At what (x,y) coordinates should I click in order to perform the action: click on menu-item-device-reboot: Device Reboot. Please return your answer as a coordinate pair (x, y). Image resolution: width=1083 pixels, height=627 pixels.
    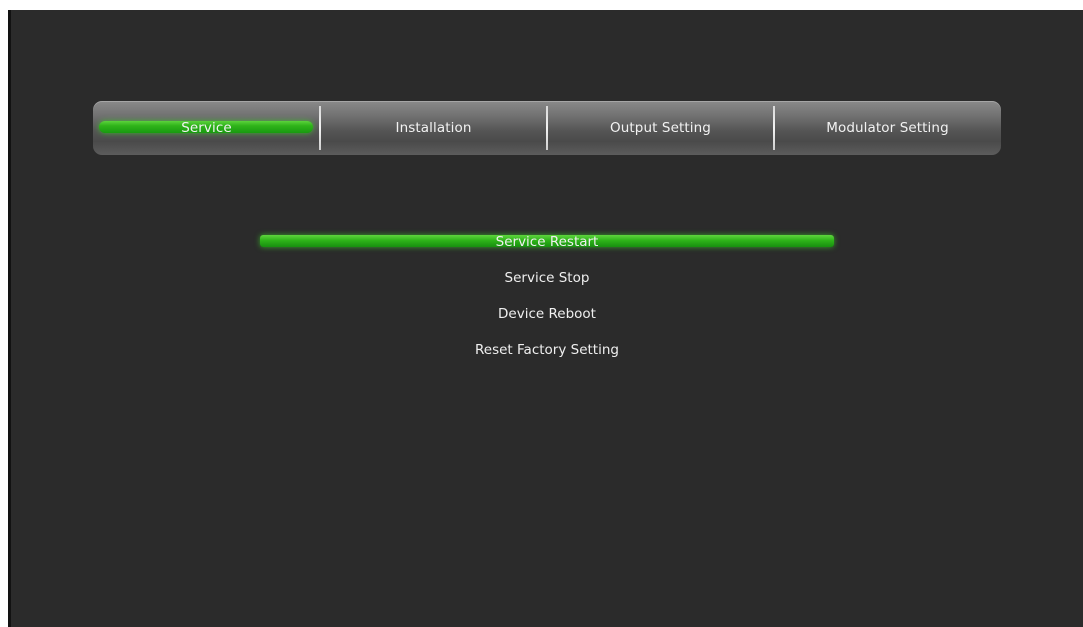
    Looking at the image, I should click on (547, 314).